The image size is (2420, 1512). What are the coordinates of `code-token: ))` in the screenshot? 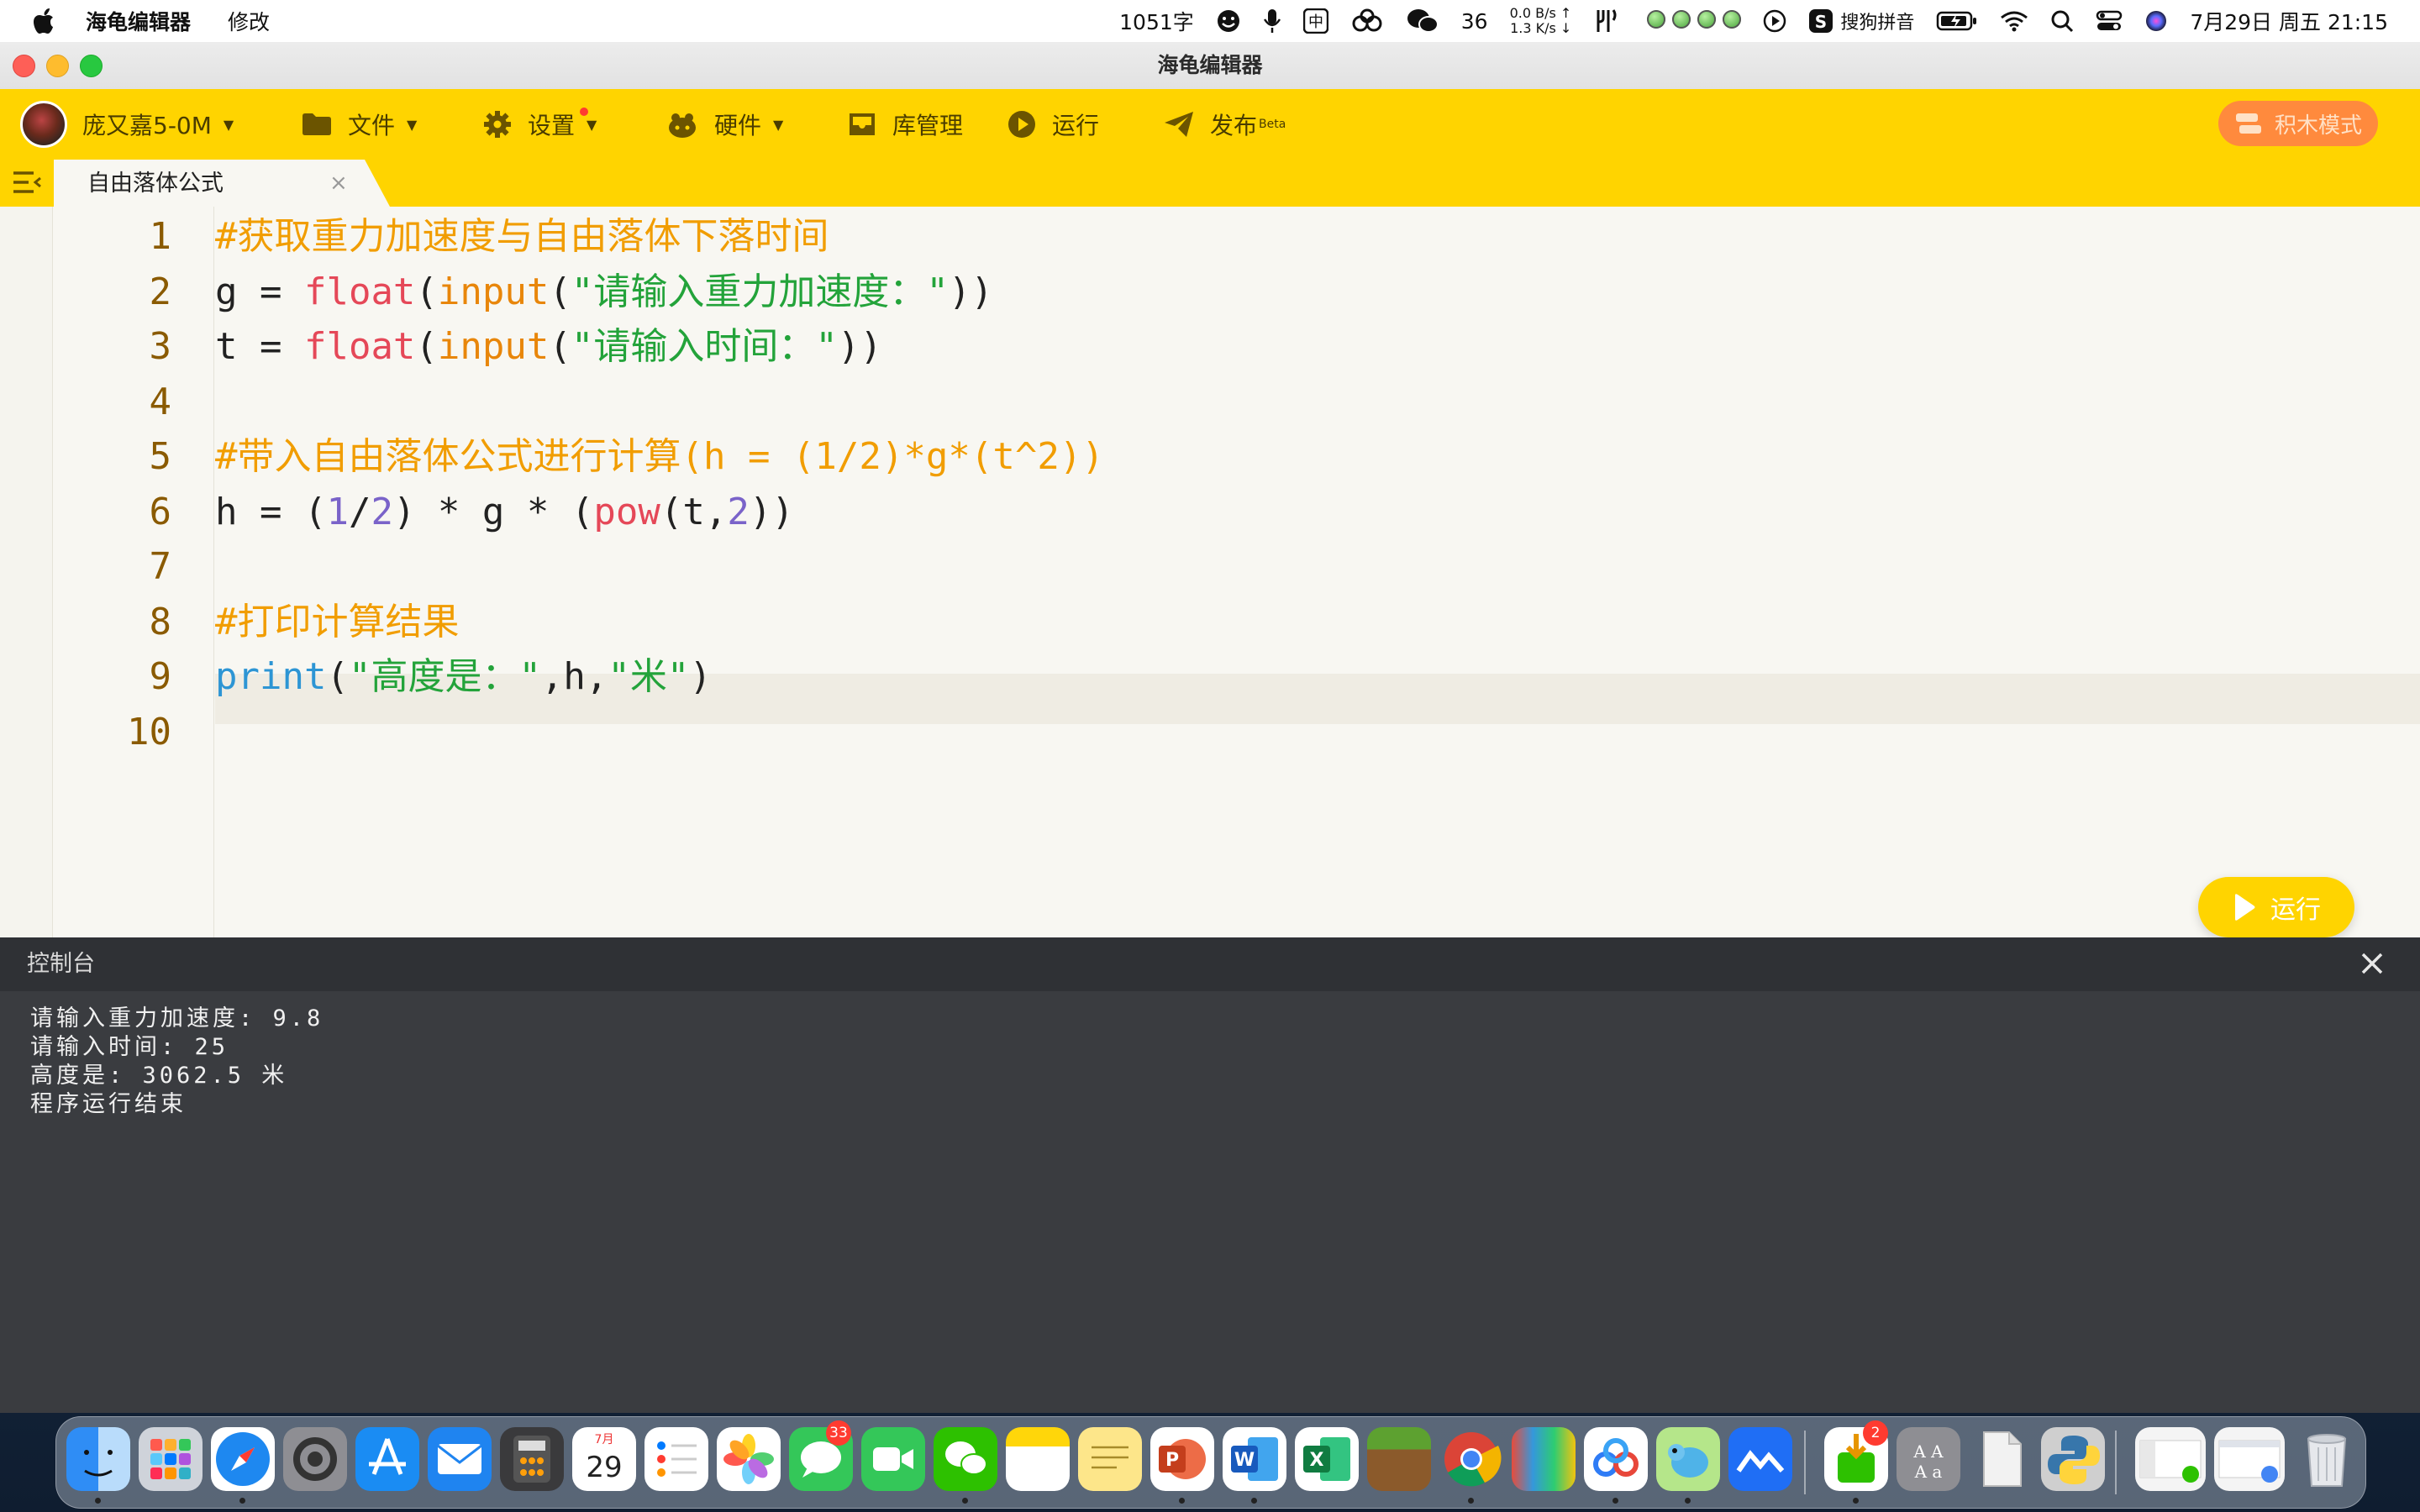 It's located at (970, 291).